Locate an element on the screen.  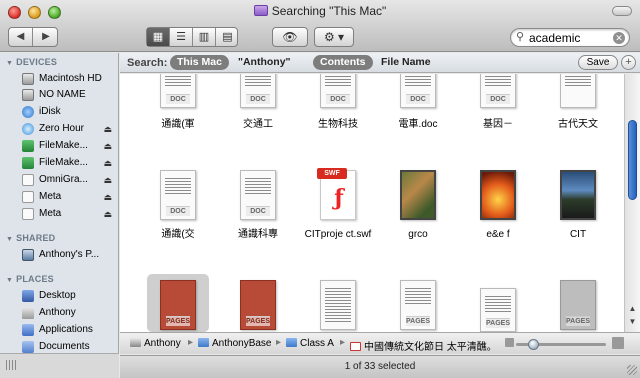
image-file-icon is located at coordinates (578, 195).